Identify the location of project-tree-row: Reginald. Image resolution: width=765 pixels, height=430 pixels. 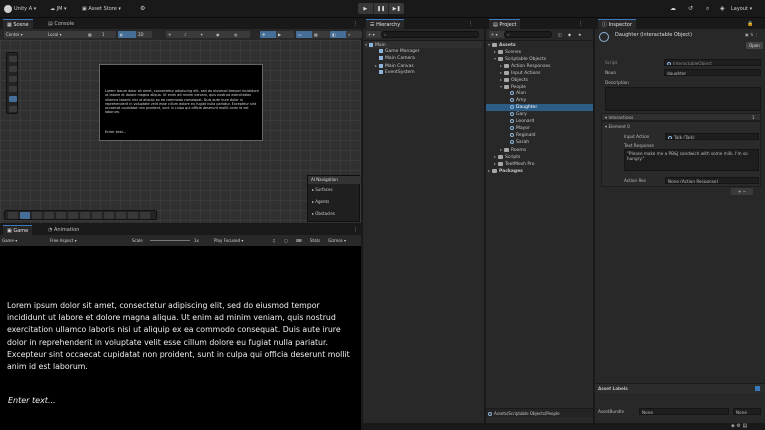
(550, 135).